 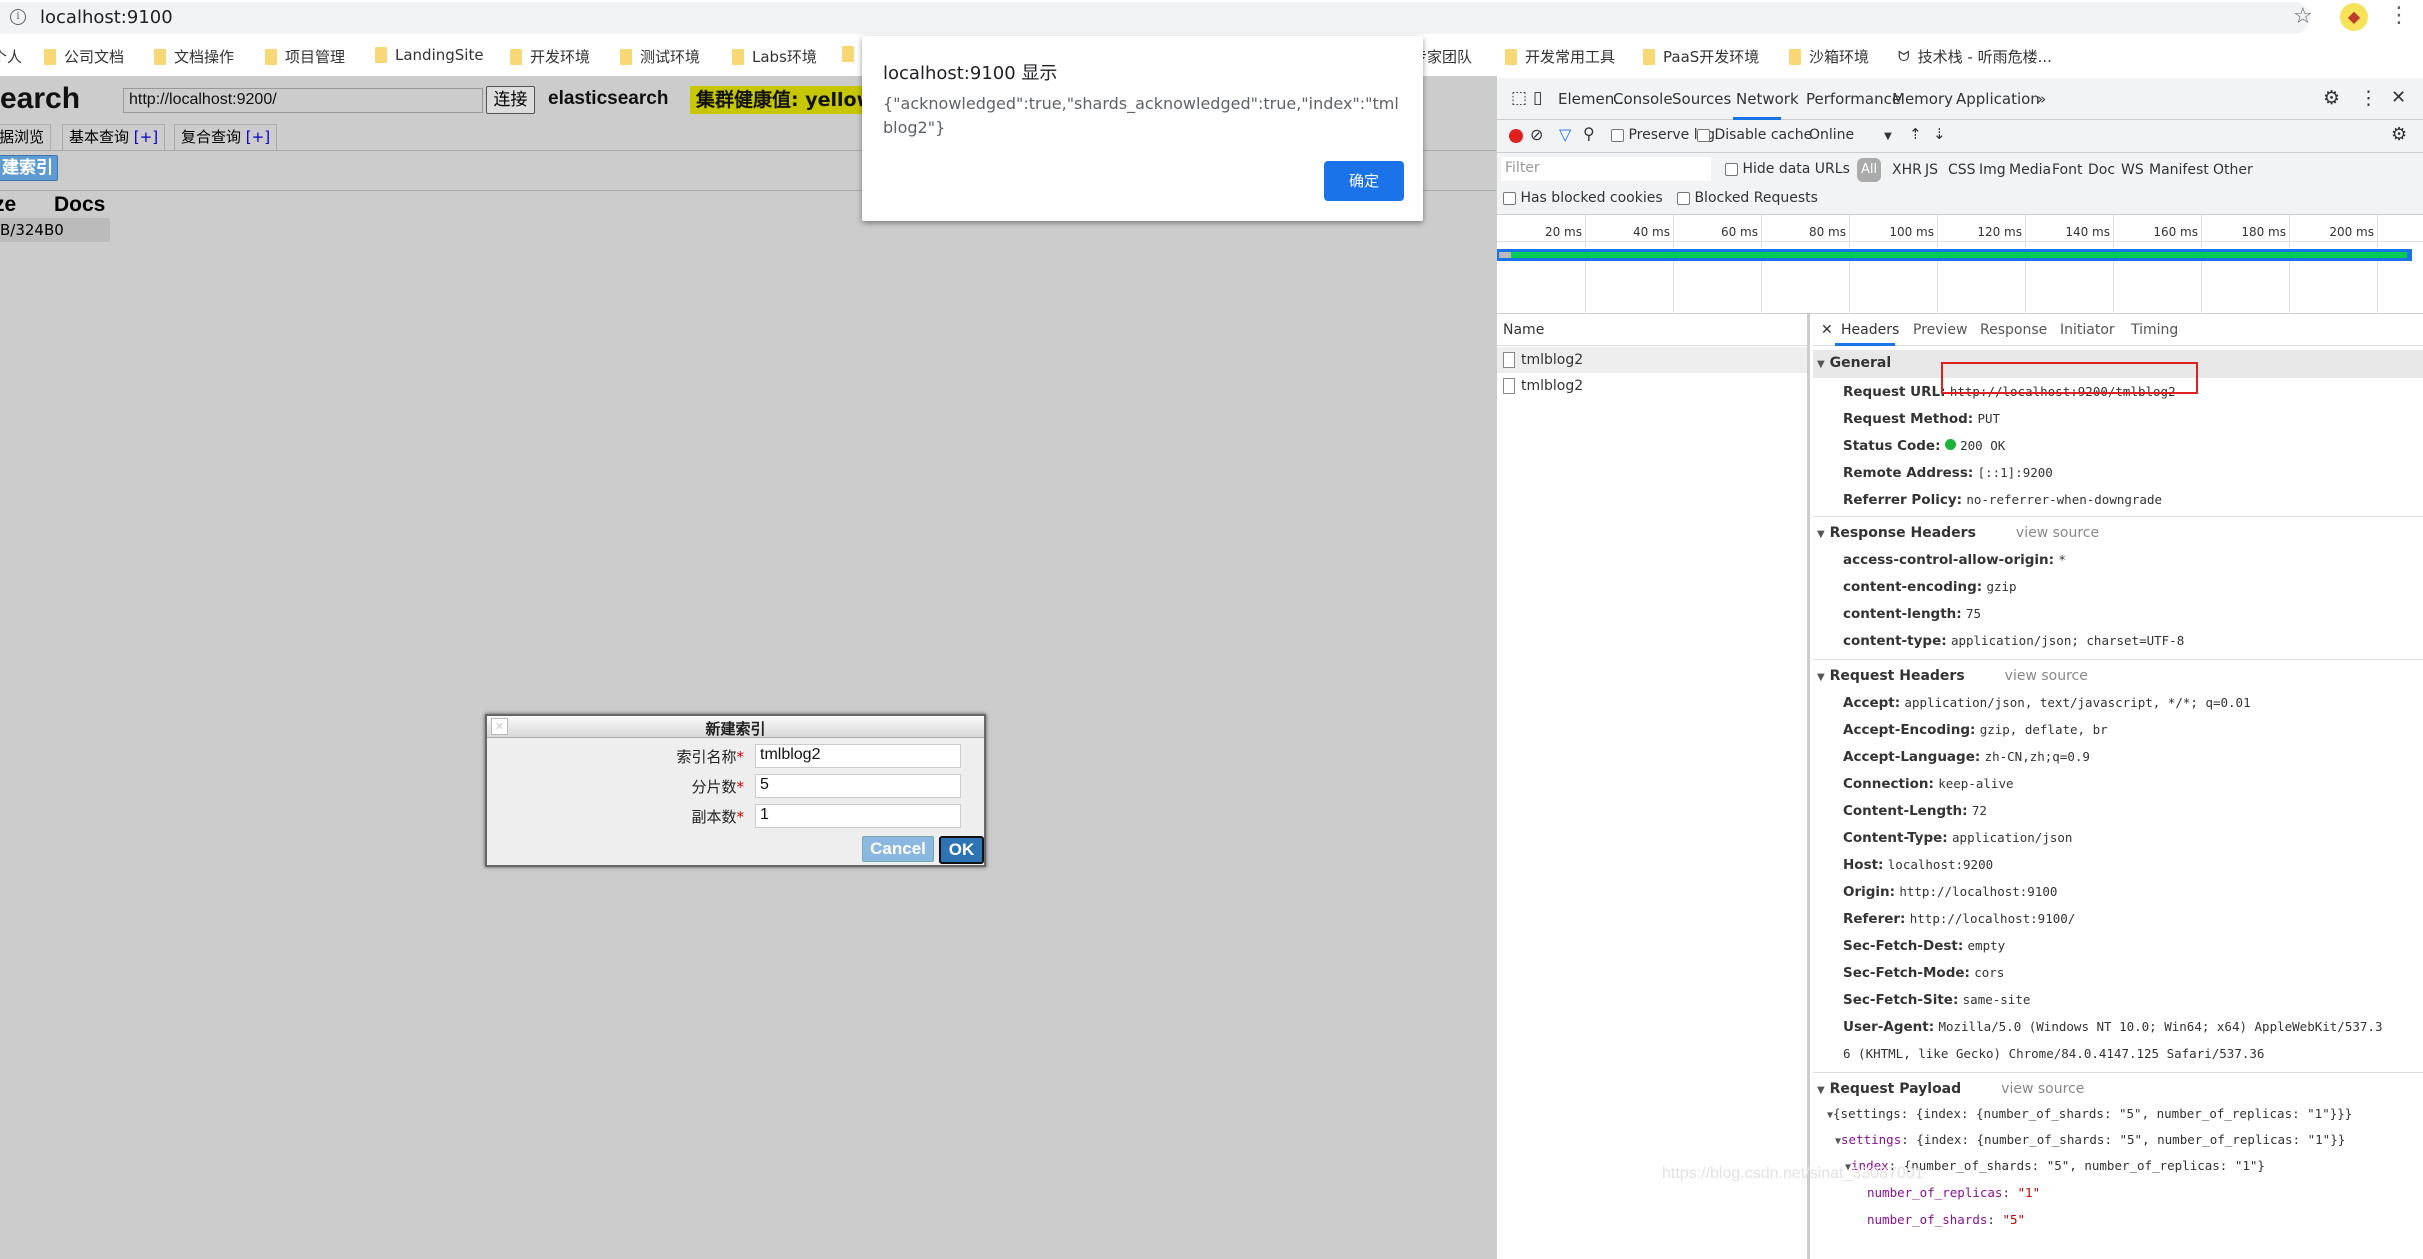 I want to click on bookmark-item: 测试环境, so click(x=660, y=56).